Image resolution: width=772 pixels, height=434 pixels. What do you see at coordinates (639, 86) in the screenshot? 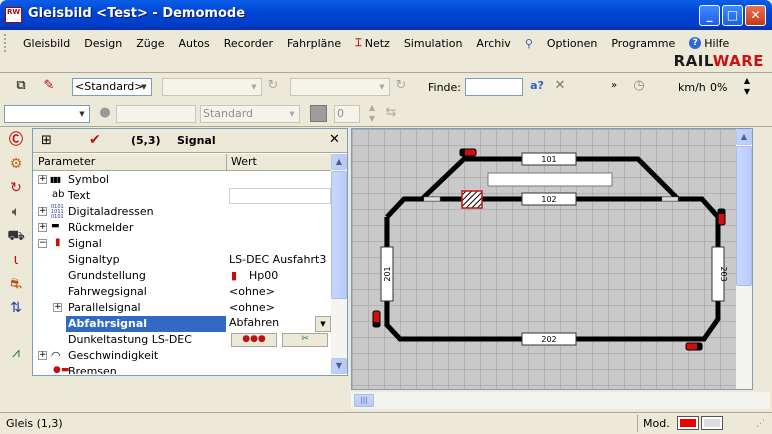
I see `clock-icon: ◷` at bounding box center [639, 86].